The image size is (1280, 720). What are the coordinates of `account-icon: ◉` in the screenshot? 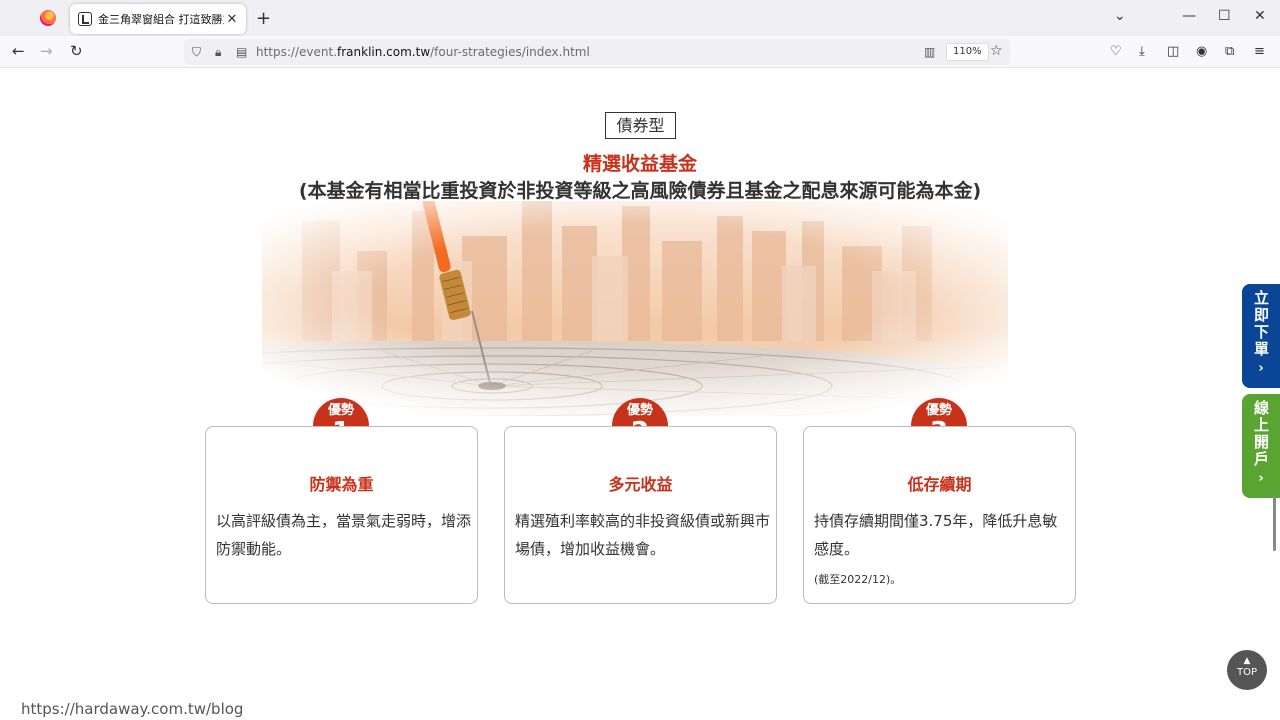 It's located at (1201, 51).